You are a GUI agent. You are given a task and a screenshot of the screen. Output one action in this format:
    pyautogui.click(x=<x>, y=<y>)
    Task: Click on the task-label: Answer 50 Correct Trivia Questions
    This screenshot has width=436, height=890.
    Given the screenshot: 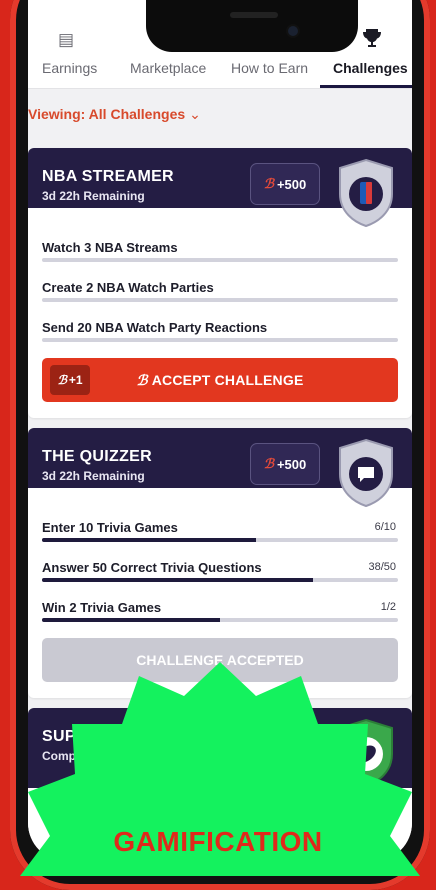 What is the action you would take?
    pyautogui.click(x=152, y=567)
    